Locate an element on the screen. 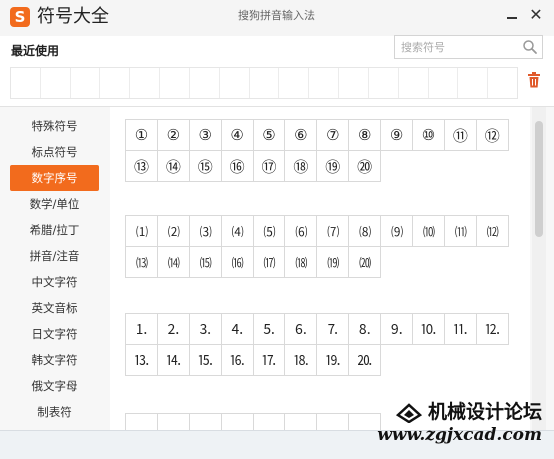 This screenshot has height=459, width=554. symbol-cell: ⑩ is located at coordinates (428, 135).